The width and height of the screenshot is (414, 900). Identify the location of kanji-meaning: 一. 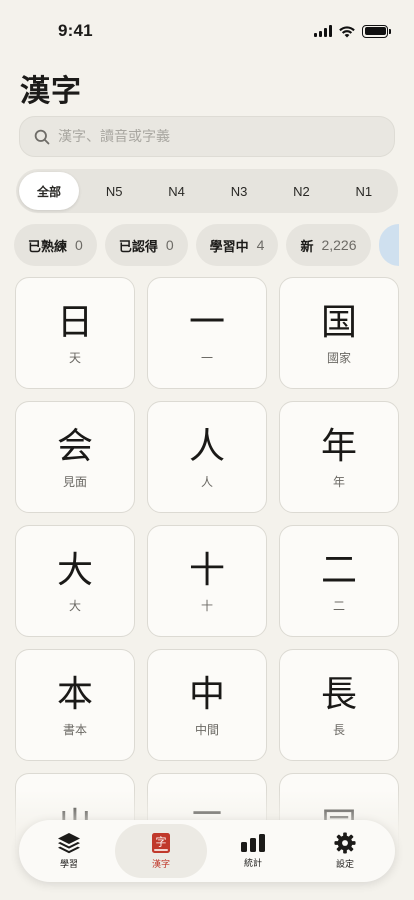
(206, 357).